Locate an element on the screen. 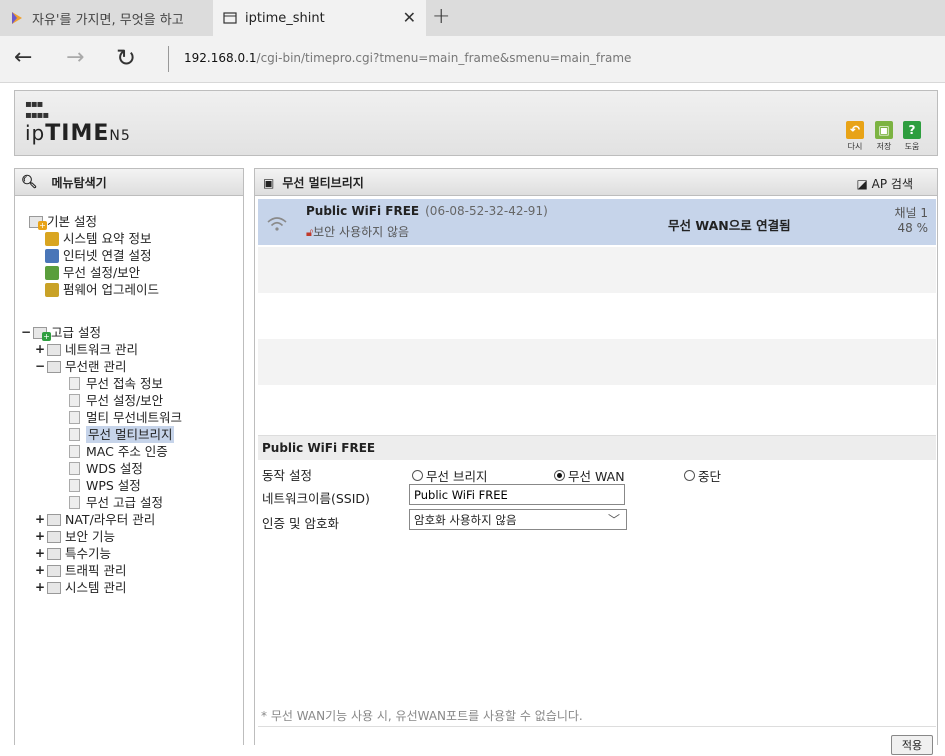 The height and width of the screenshot is (756, 945). monitor-icon is located at coordinates (52, 255).